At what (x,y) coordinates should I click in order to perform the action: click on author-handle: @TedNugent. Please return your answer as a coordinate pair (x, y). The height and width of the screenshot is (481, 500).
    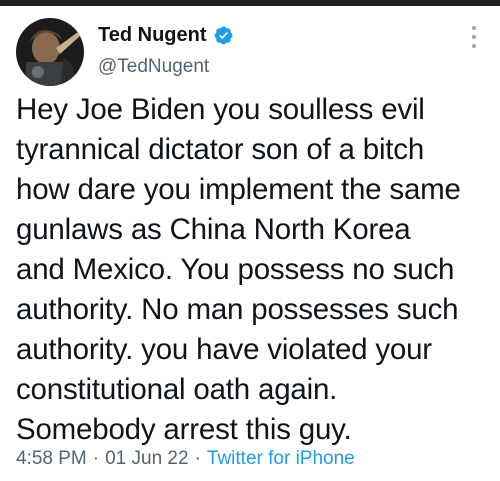
    Looking at the image, I should click on (153, 67).